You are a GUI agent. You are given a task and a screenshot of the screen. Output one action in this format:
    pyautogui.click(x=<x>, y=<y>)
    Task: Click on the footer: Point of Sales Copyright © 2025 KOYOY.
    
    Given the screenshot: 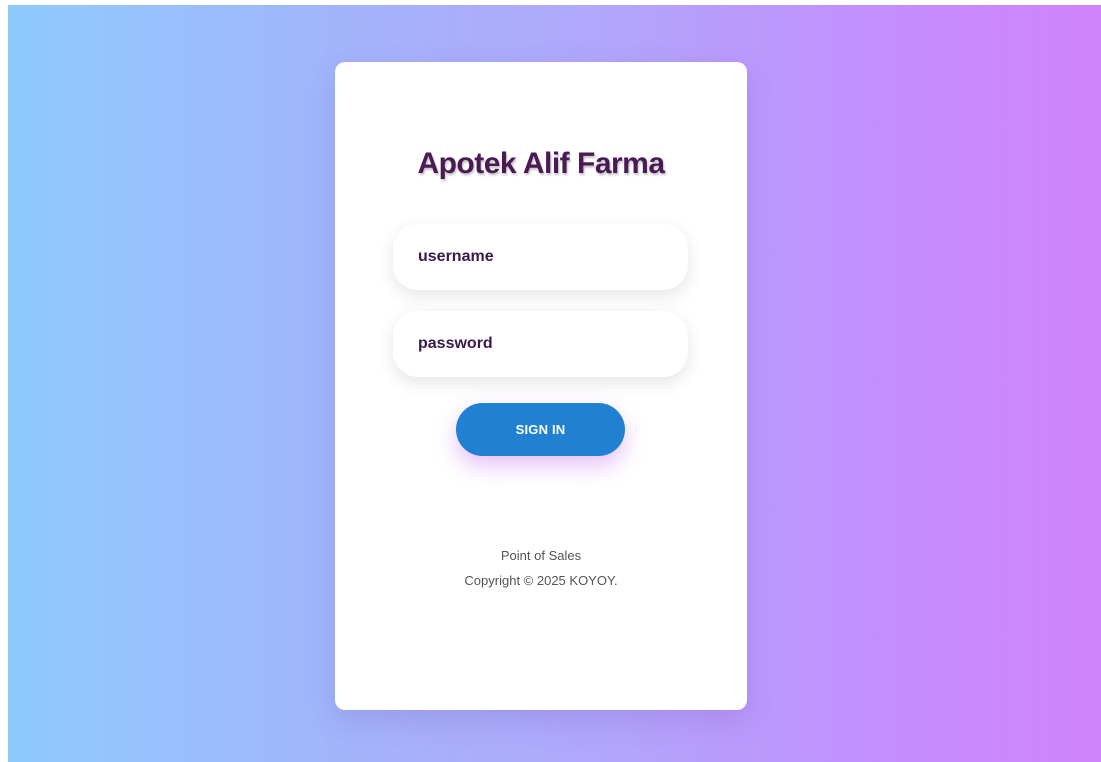 What is the action you would take?
    pyautogui.click(x=541, y=568)
    